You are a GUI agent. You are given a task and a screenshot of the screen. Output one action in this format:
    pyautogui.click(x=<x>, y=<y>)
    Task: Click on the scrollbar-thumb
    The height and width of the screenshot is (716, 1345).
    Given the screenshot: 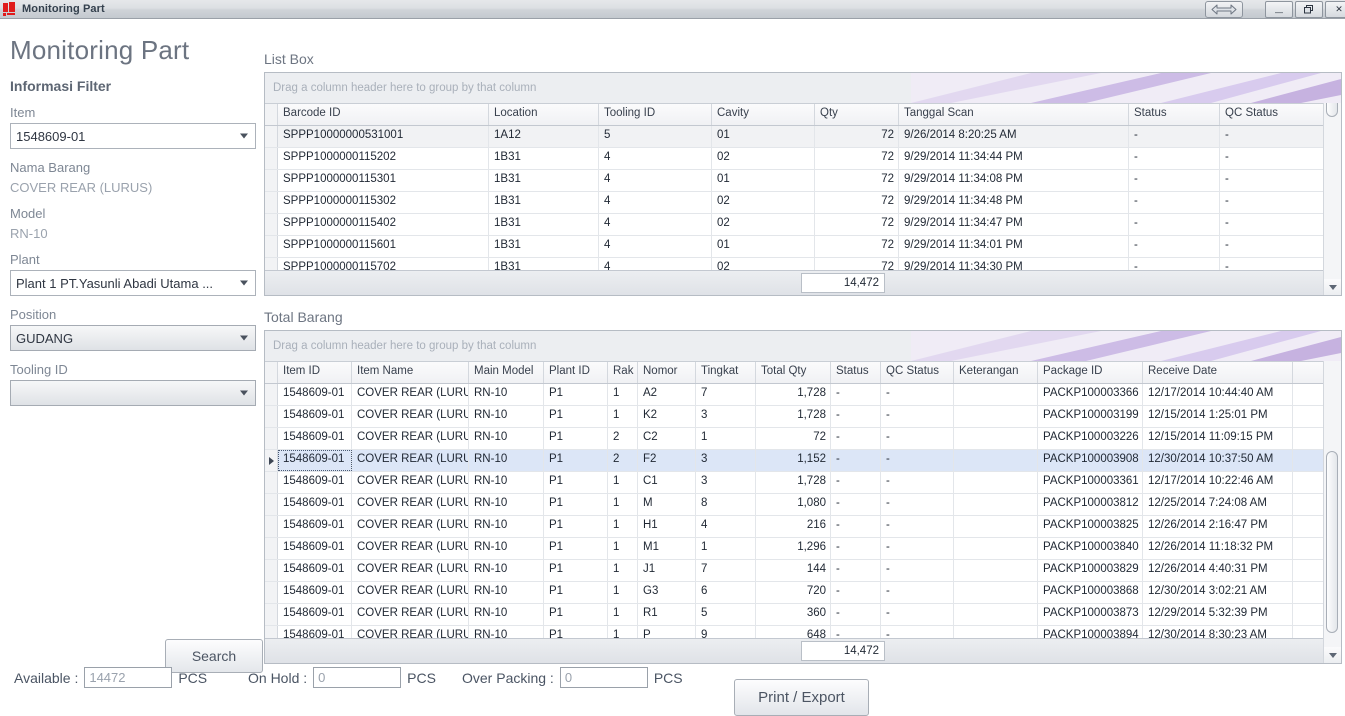 What is the action you would take?
    pyautogui.click(x=1332, y=542)
    